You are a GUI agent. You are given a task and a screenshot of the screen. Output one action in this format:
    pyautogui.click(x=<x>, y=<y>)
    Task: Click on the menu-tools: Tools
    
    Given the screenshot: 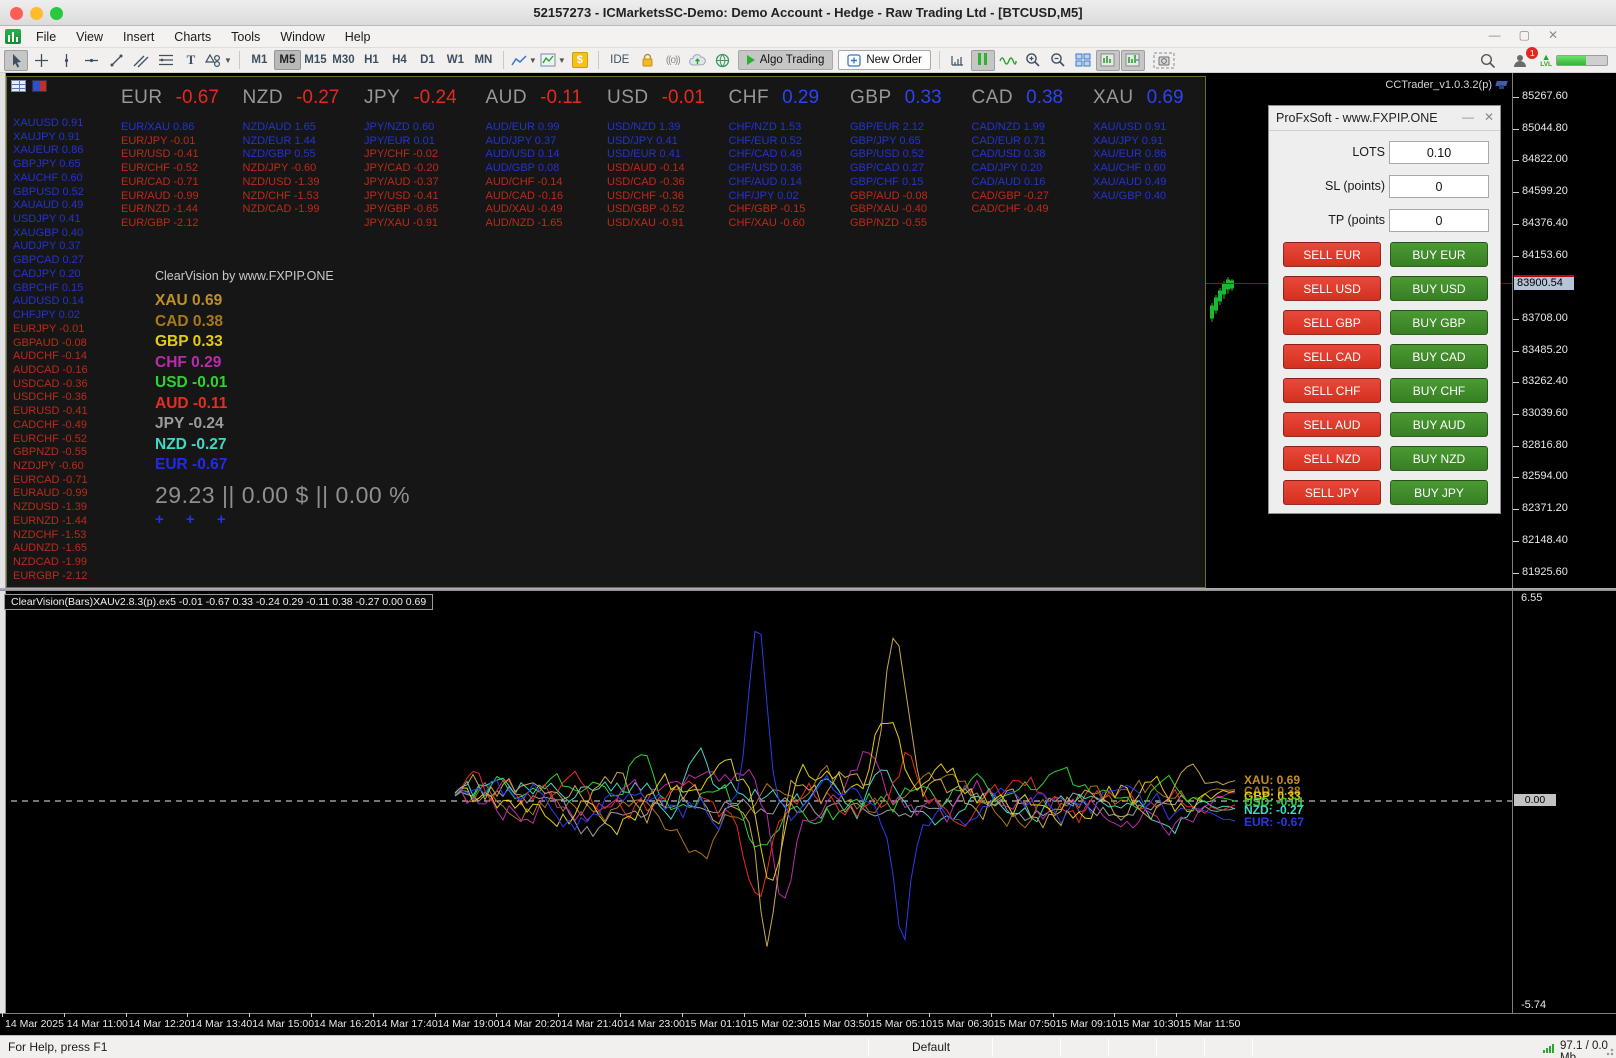 What is the action you would take?
    pyautogui.click(x=245, y=37)
    